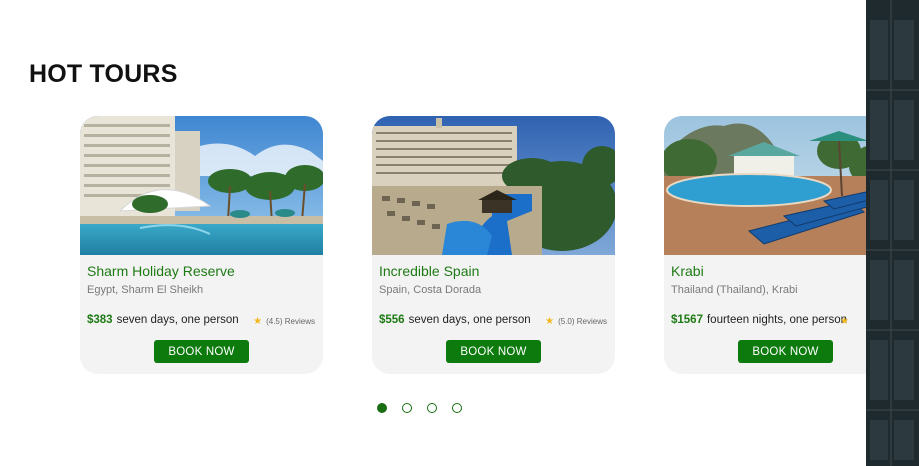  I want to click on tour-location: Egypt, Sharm El Sheikh, so click(145, 290).